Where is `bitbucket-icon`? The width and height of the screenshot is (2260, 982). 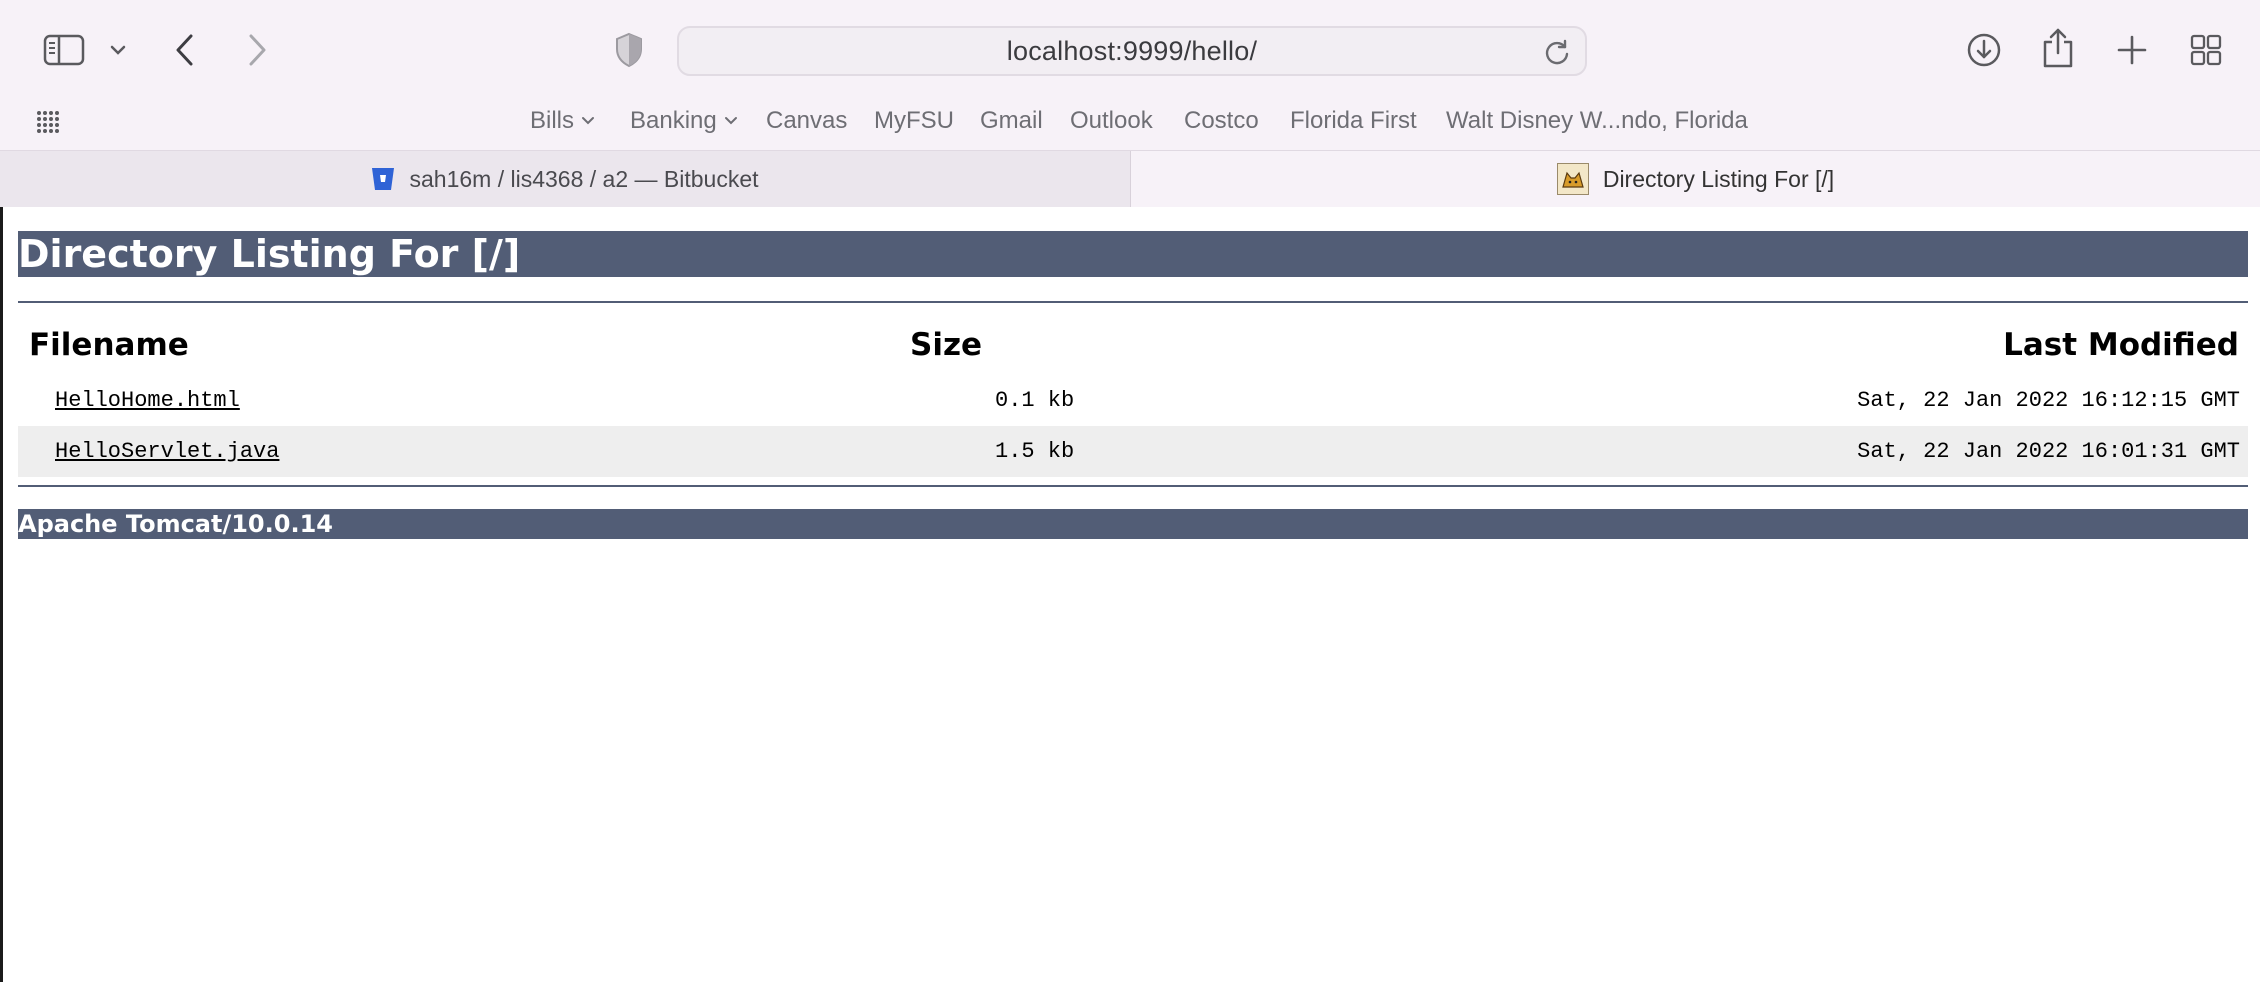
bitbucket-icon is located at coordinates (383, 179).